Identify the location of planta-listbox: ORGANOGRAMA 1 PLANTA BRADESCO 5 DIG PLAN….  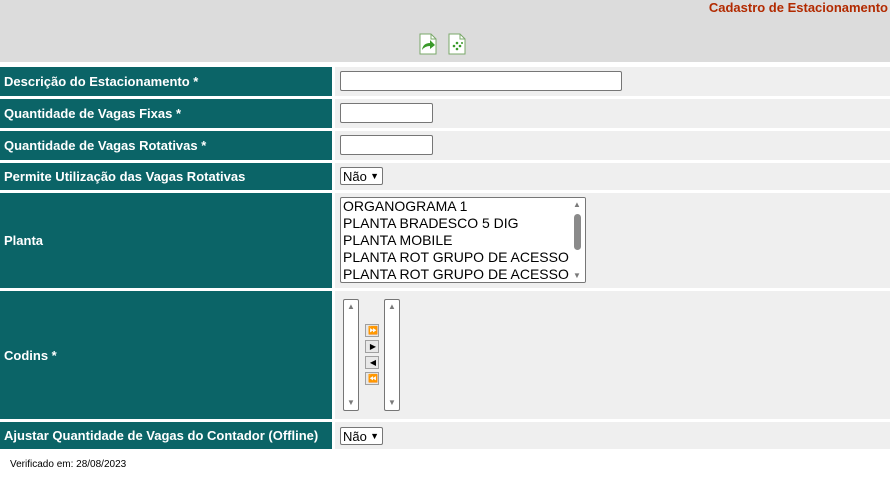
(463, 240).